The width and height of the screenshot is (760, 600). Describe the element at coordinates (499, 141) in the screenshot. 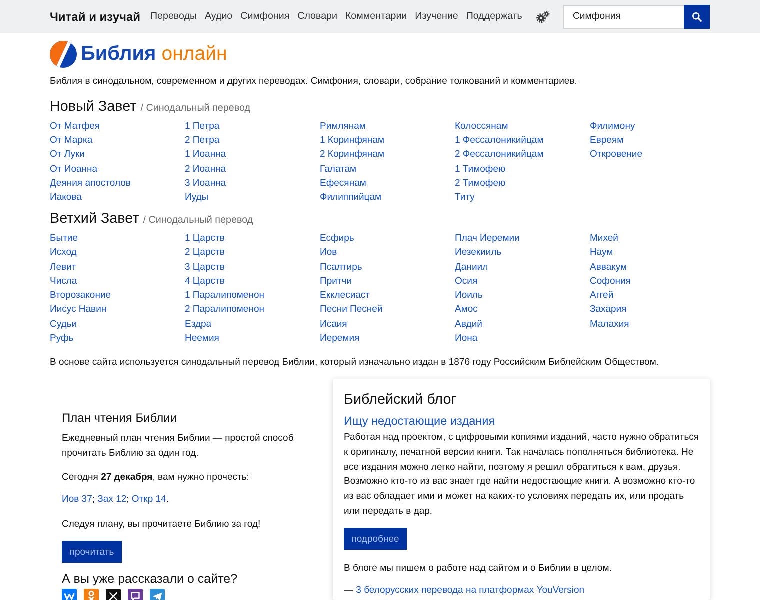

I see `book-link: 1 Фессалоникийцам` at that location.